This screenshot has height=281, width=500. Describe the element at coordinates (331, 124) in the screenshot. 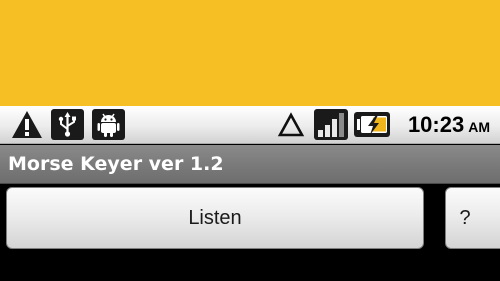

I see `signal-icon` at that location.